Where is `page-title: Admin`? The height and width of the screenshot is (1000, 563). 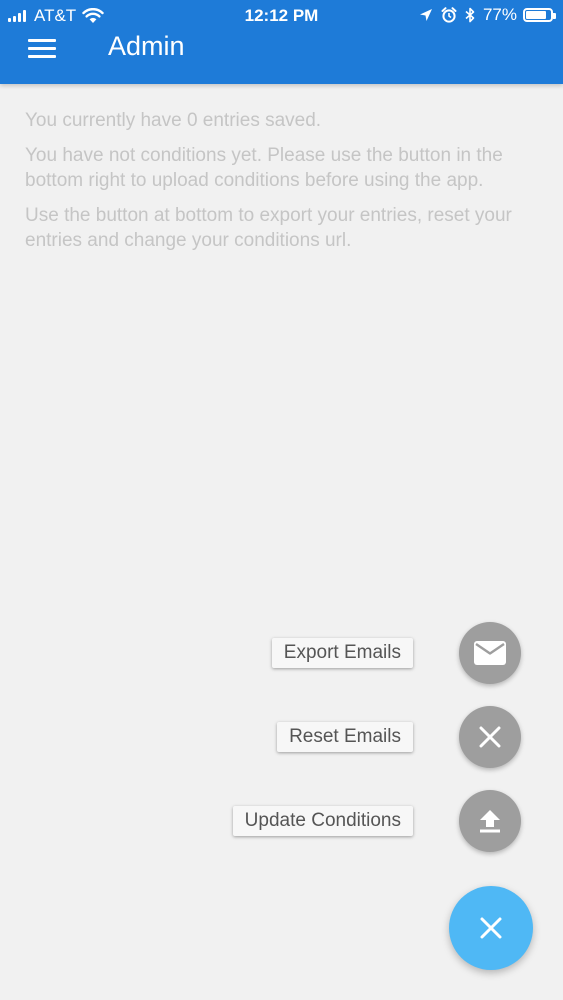
page-title: Admin is located at coordinates (146, 46).